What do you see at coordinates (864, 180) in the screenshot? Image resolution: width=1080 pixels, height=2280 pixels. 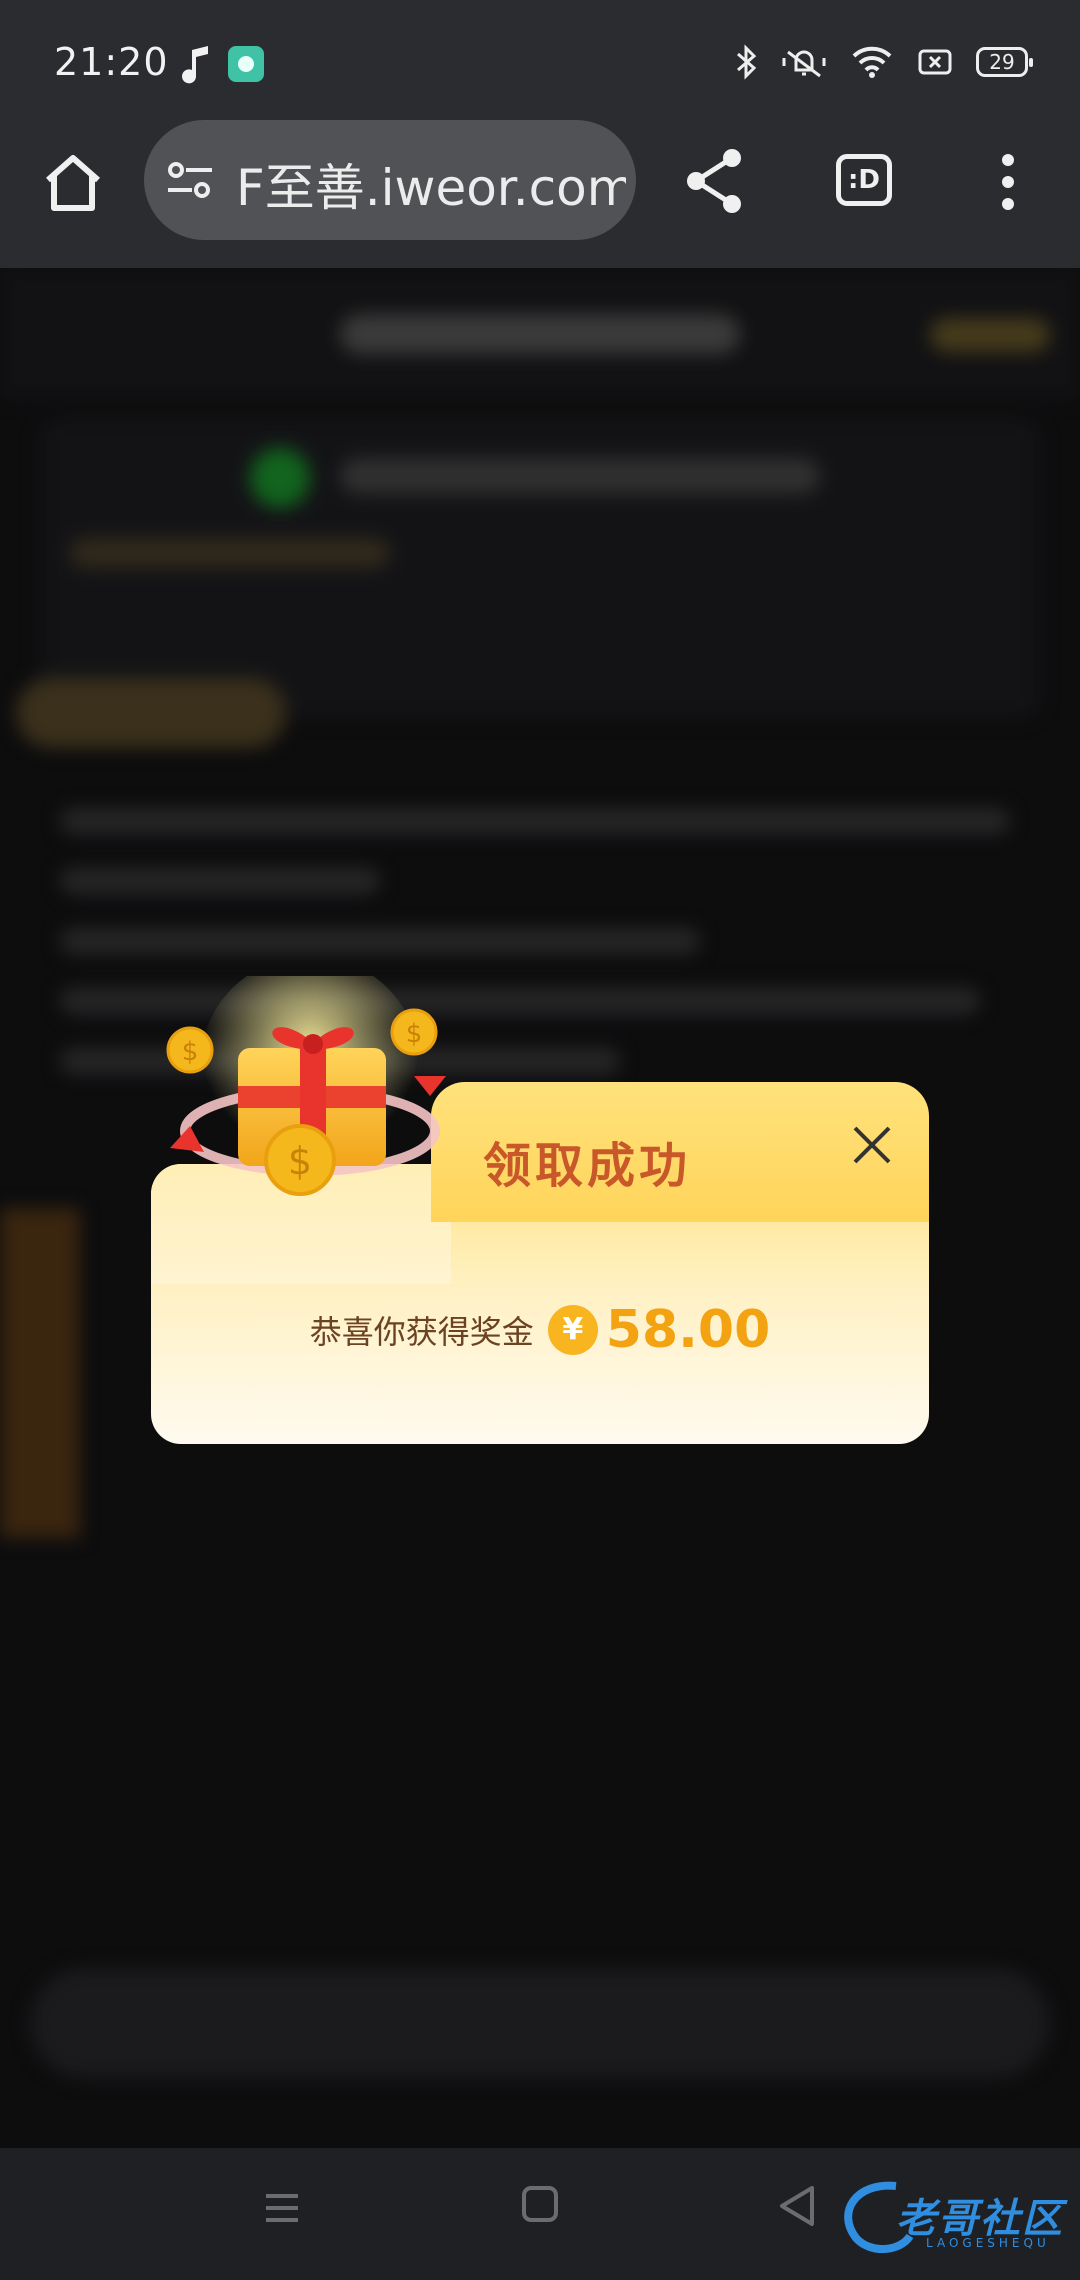 I see `tabs-icon: :D` at bounding box center [864, 180].